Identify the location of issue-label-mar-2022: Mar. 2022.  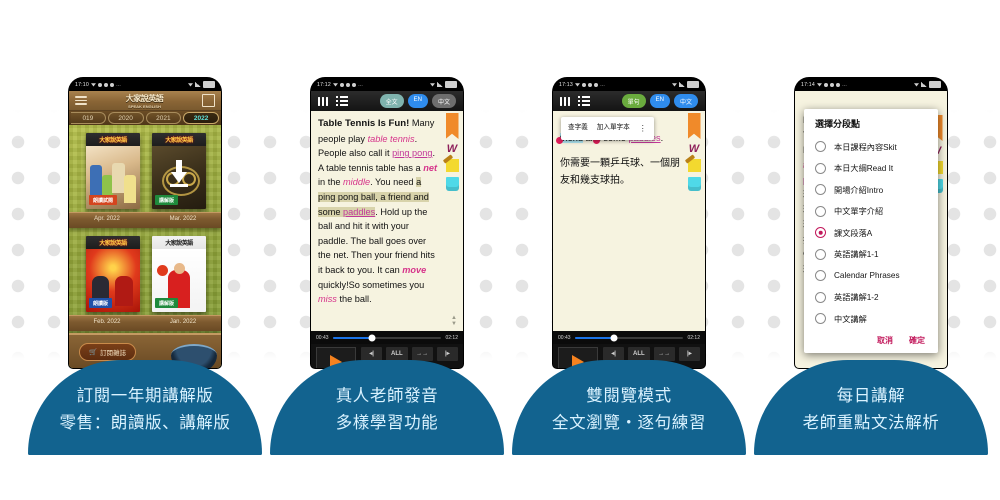
(183, 218).